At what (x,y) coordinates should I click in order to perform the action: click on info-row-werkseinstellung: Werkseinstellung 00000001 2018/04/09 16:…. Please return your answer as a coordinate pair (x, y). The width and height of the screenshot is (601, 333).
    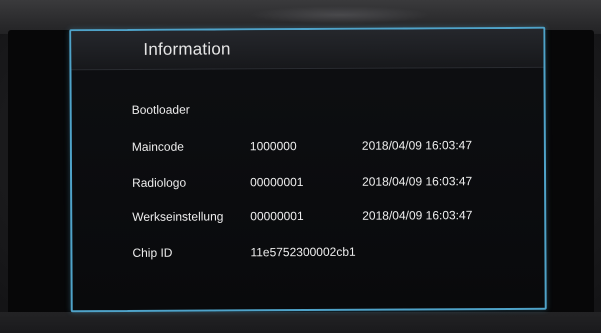
    Looking at the image, I should click on (308, 219).